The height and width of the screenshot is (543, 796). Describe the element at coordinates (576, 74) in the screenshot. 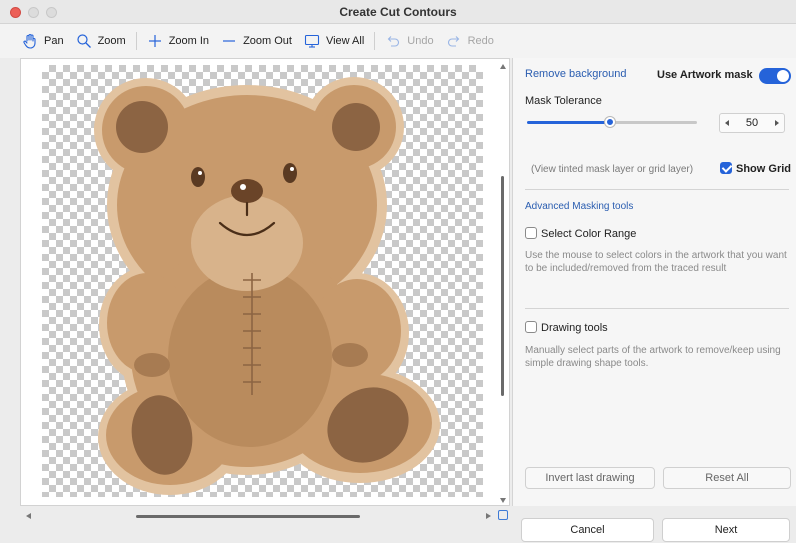

I see `remove-background-heading: Remove background` at that location.